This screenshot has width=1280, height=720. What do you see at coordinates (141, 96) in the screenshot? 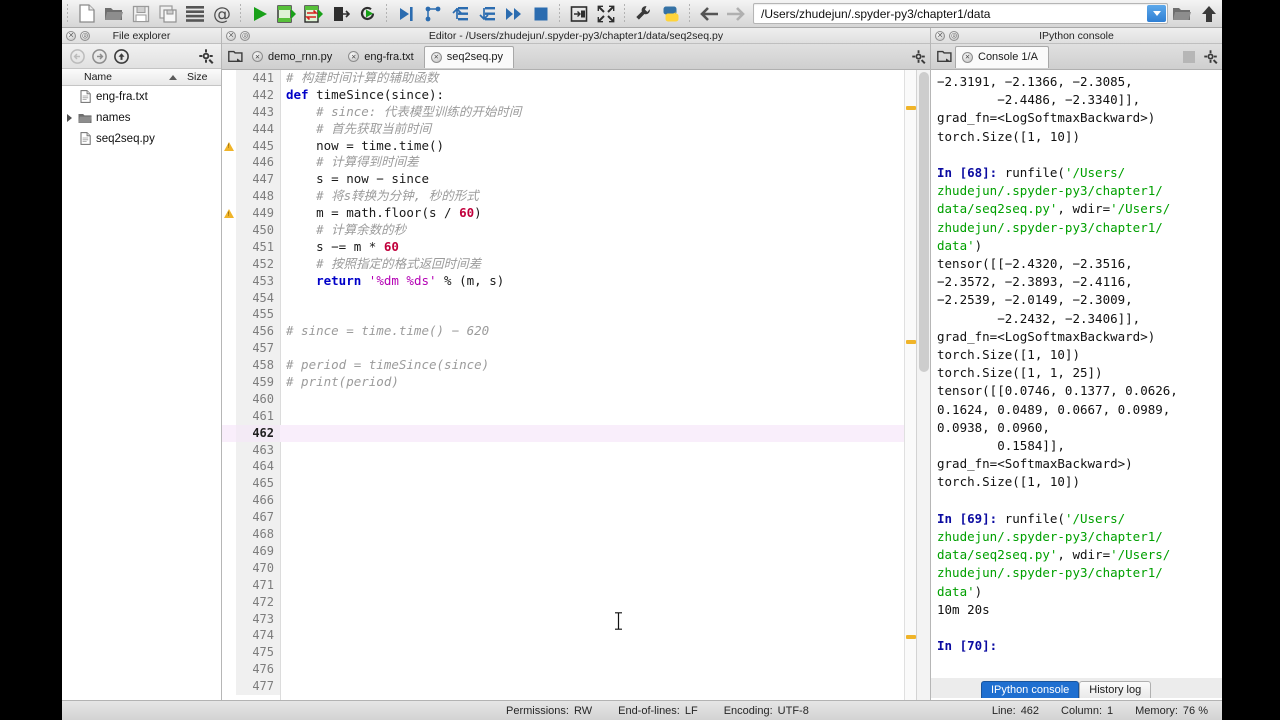
I see `list-item: eng-fra.txt` at bounding box center [141, 96].